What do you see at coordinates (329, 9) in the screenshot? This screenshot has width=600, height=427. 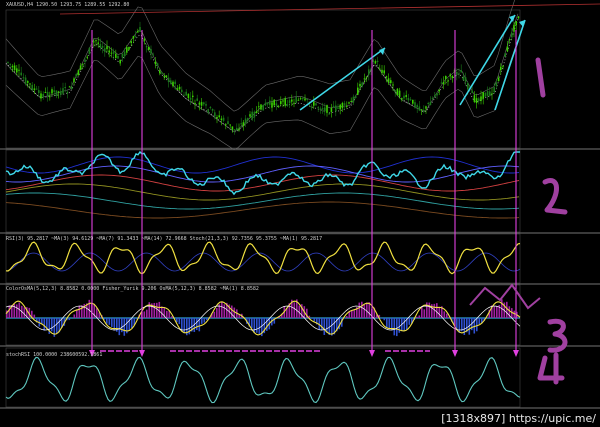 I see `red-trendline` at bounding box center [329, 9].